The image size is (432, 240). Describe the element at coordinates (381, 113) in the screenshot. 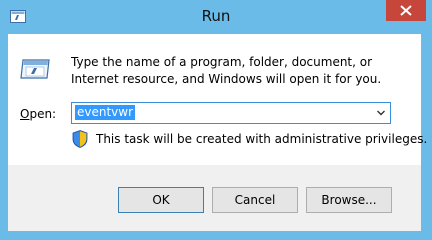

I see `chevron-down-icon` at that location.